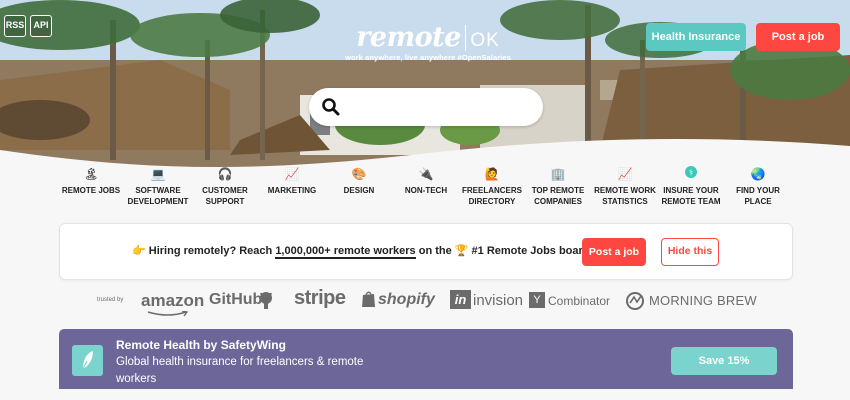  What do you see at coordinates (691, 196) in the screenshot?
I see `category-label: INSURE YOUR REMOTE TEAM` at bounding box center [691, 196].